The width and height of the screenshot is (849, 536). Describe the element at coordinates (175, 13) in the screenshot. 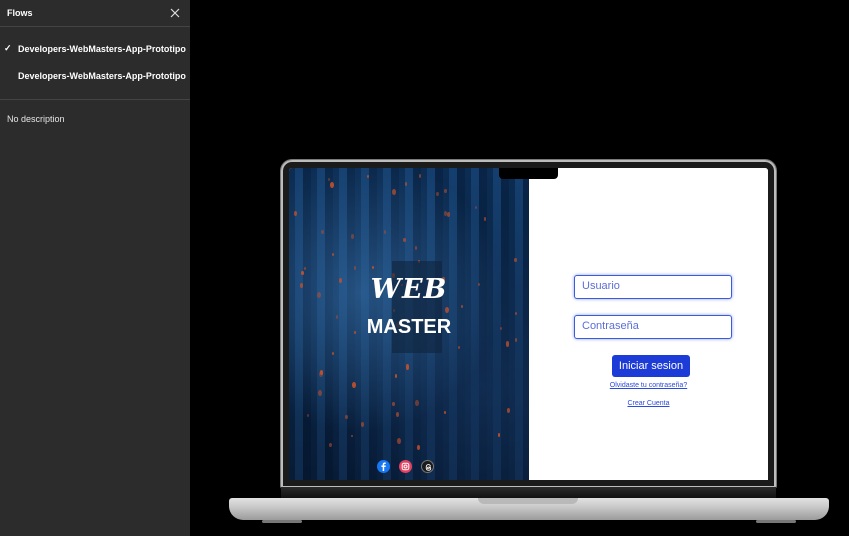

I see `close-icon` at that location.